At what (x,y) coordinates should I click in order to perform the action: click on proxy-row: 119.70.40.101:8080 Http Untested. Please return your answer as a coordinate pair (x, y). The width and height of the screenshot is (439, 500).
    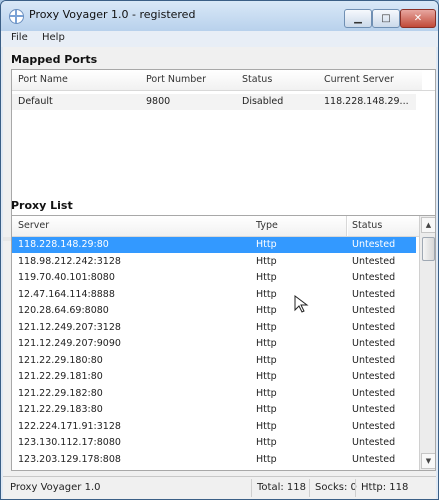
    Looking at the image, I should click on (214, 278).